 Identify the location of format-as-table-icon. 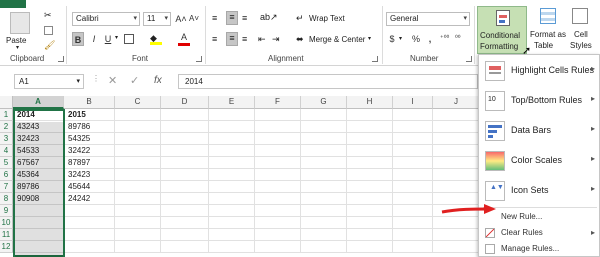
(548, 16).